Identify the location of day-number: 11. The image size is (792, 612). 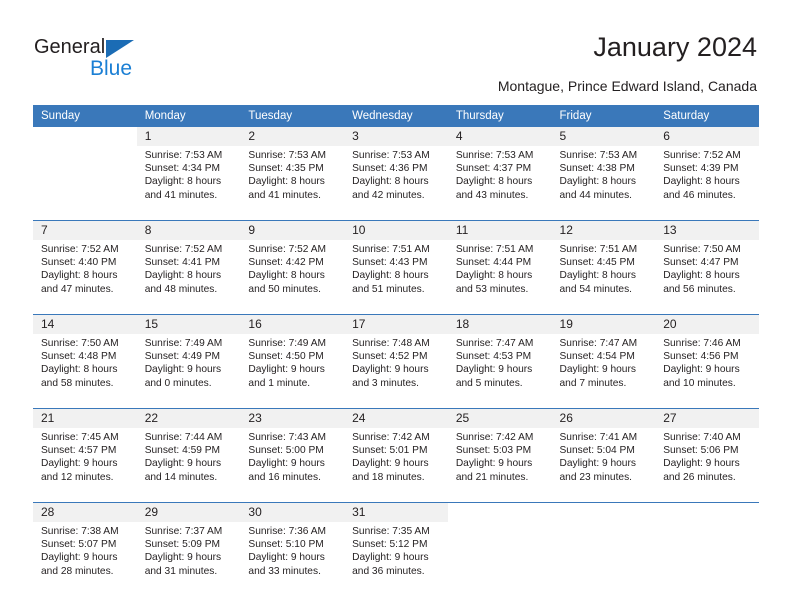
(499, 230).